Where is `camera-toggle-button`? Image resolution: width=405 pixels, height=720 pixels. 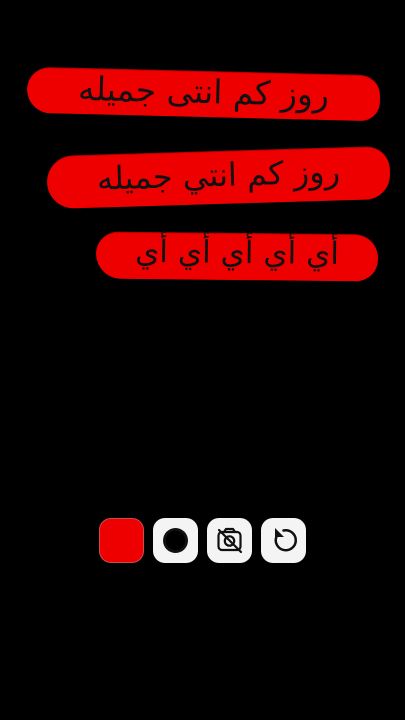
camera-toggle-button is located at coordinates (229, 540).